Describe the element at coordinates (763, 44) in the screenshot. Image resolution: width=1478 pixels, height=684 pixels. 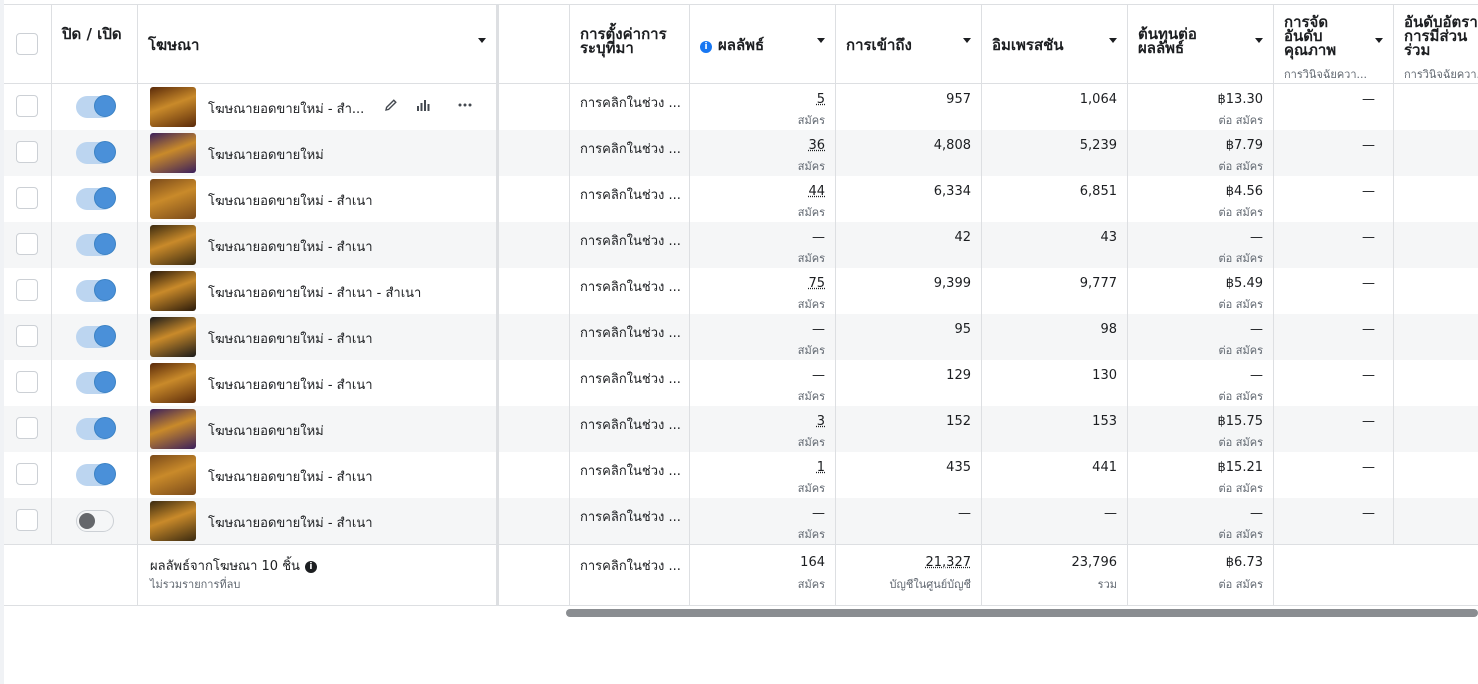
I see `header-results: i ผลลัพธ์` at that location.